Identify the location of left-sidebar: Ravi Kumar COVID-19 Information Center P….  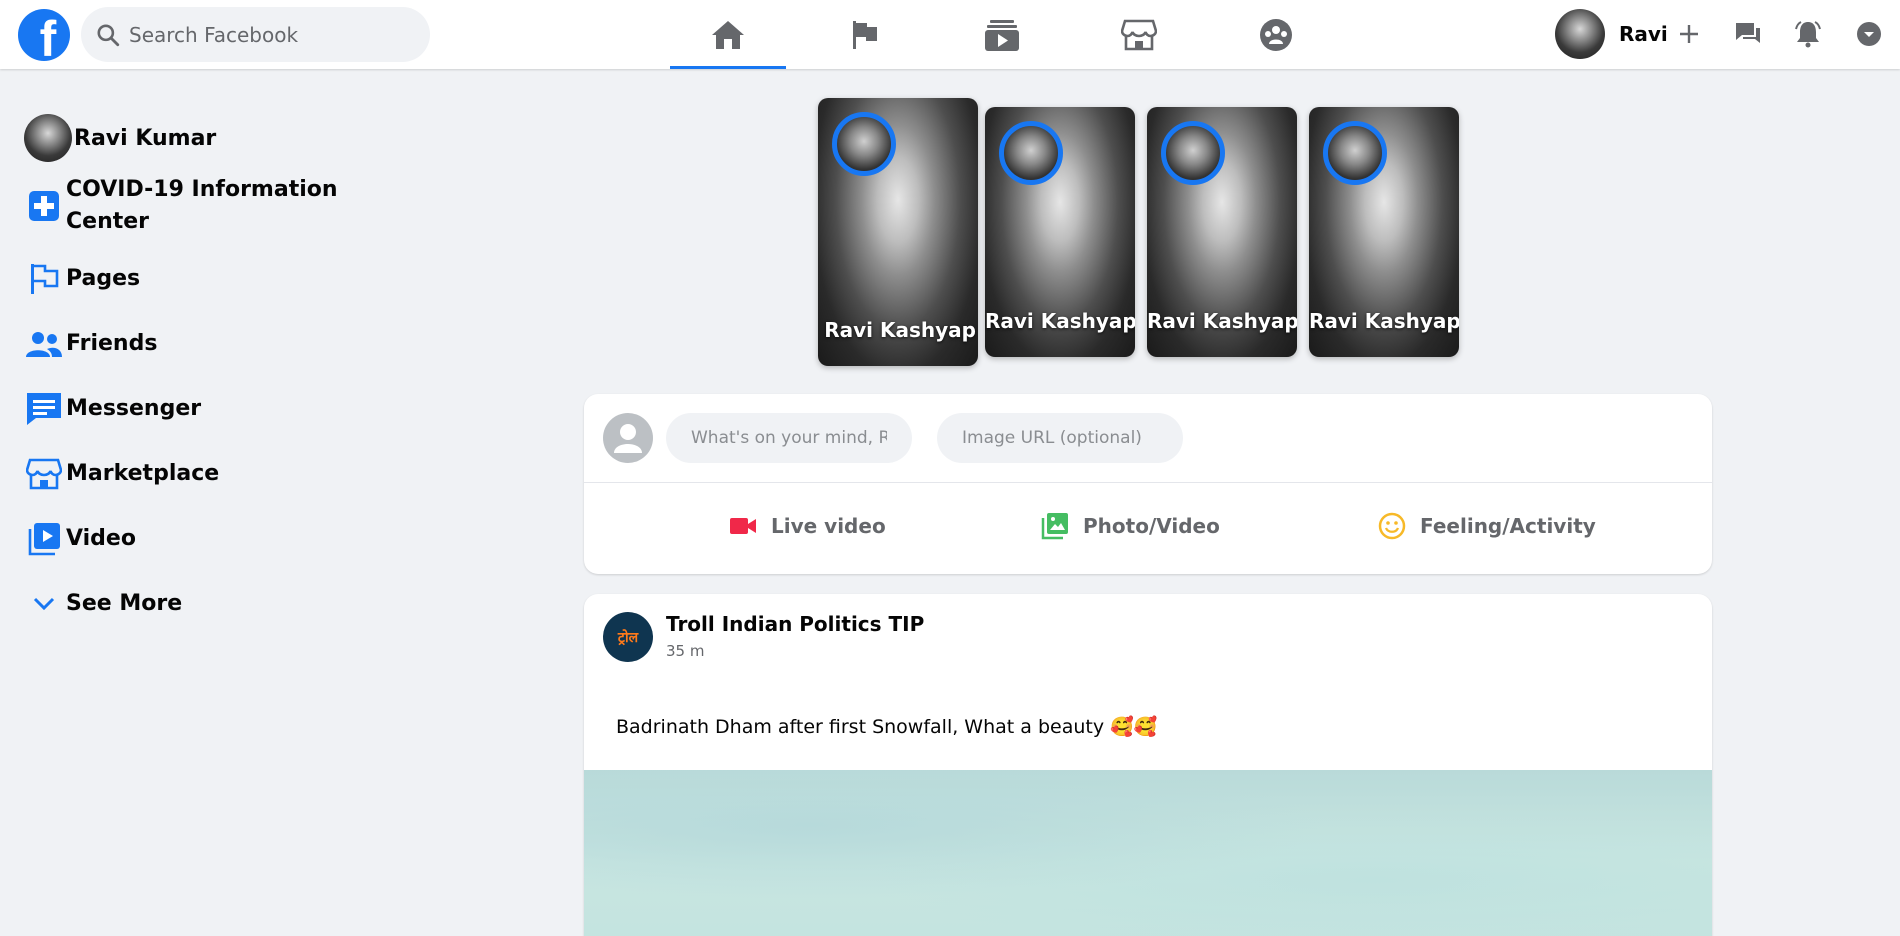
(189, 373).